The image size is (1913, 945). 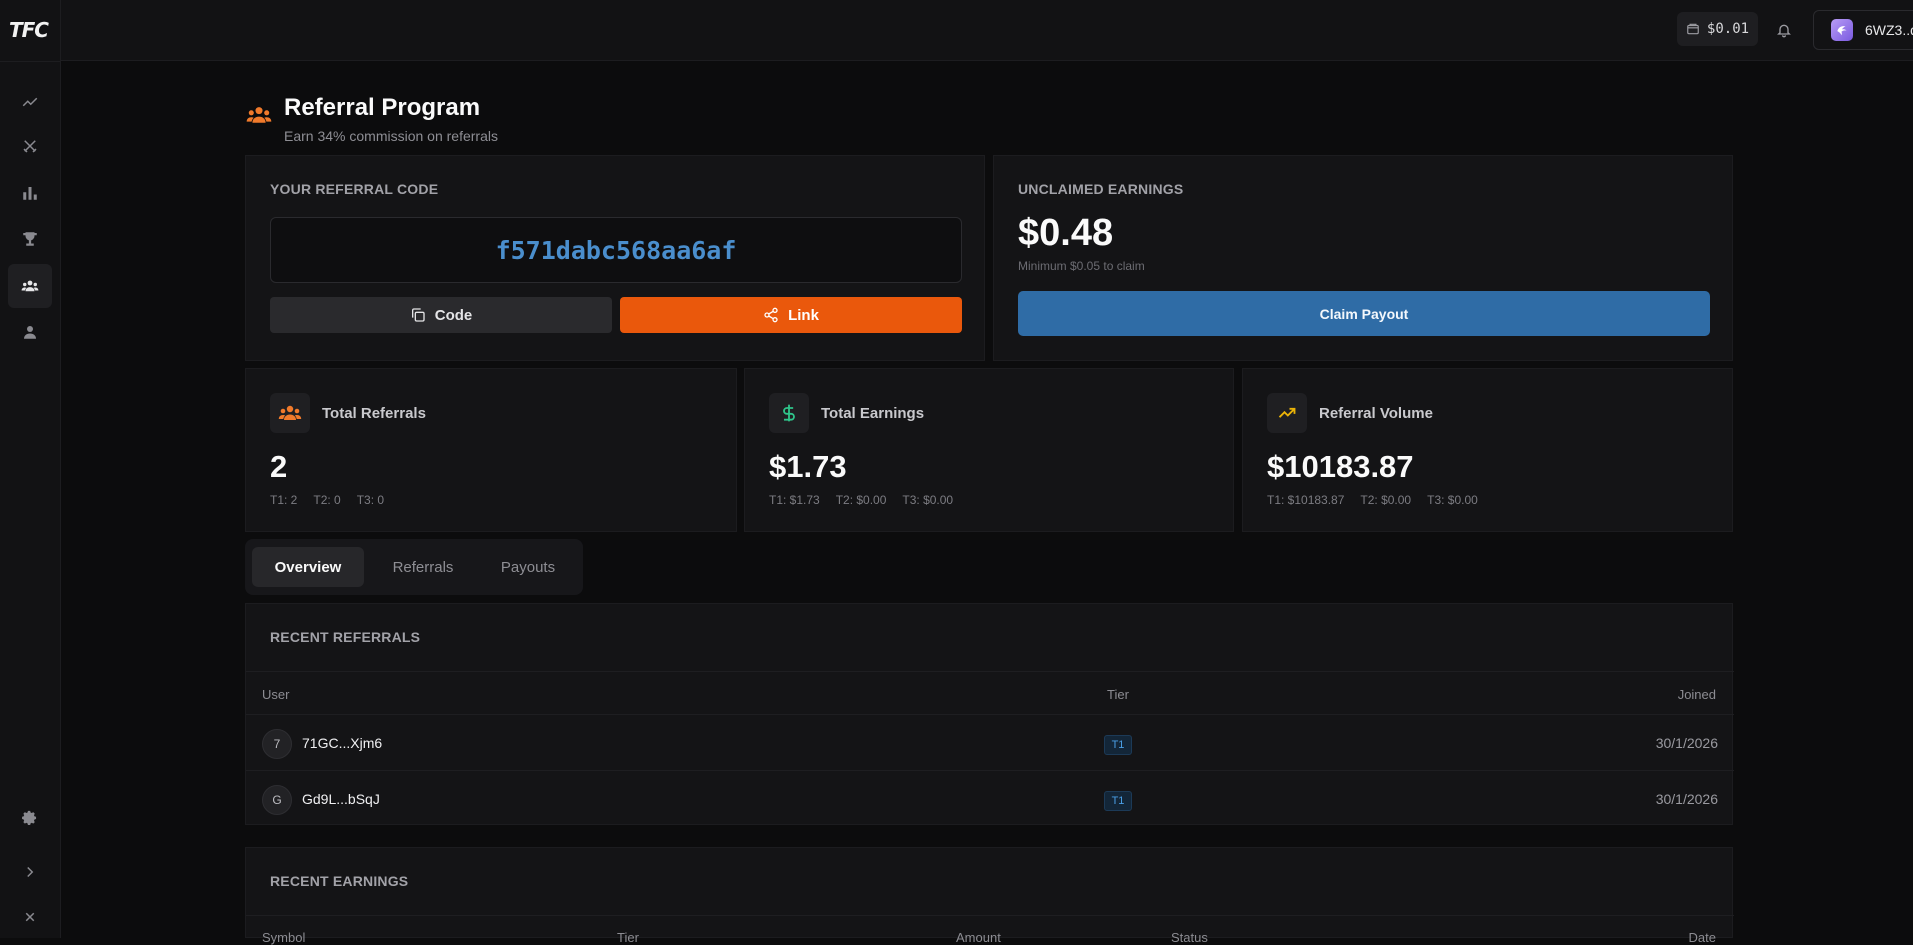 What do you see at coordinates (354, 189) in the screenshot?
I see `referral-code-label: YOUR REFERRAL CODE` at bounding box center [354, 189].